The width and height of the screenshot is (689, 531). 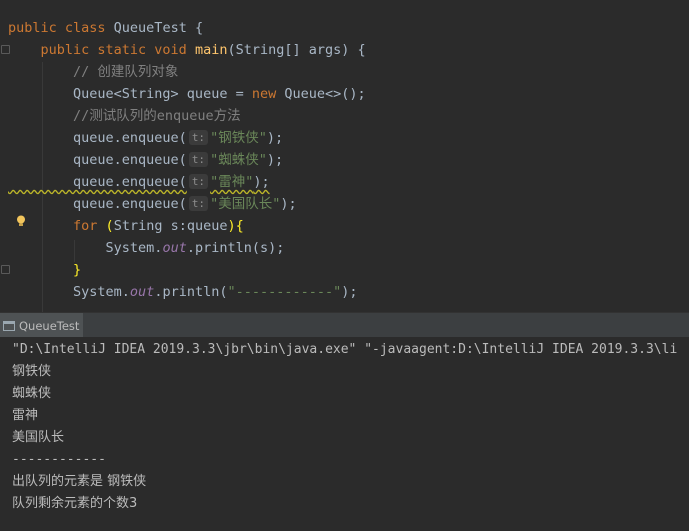 What do you see at coordinates (61, 28) in the screenshot?
I see `code-token: public class` at bounding box center [61, 28].